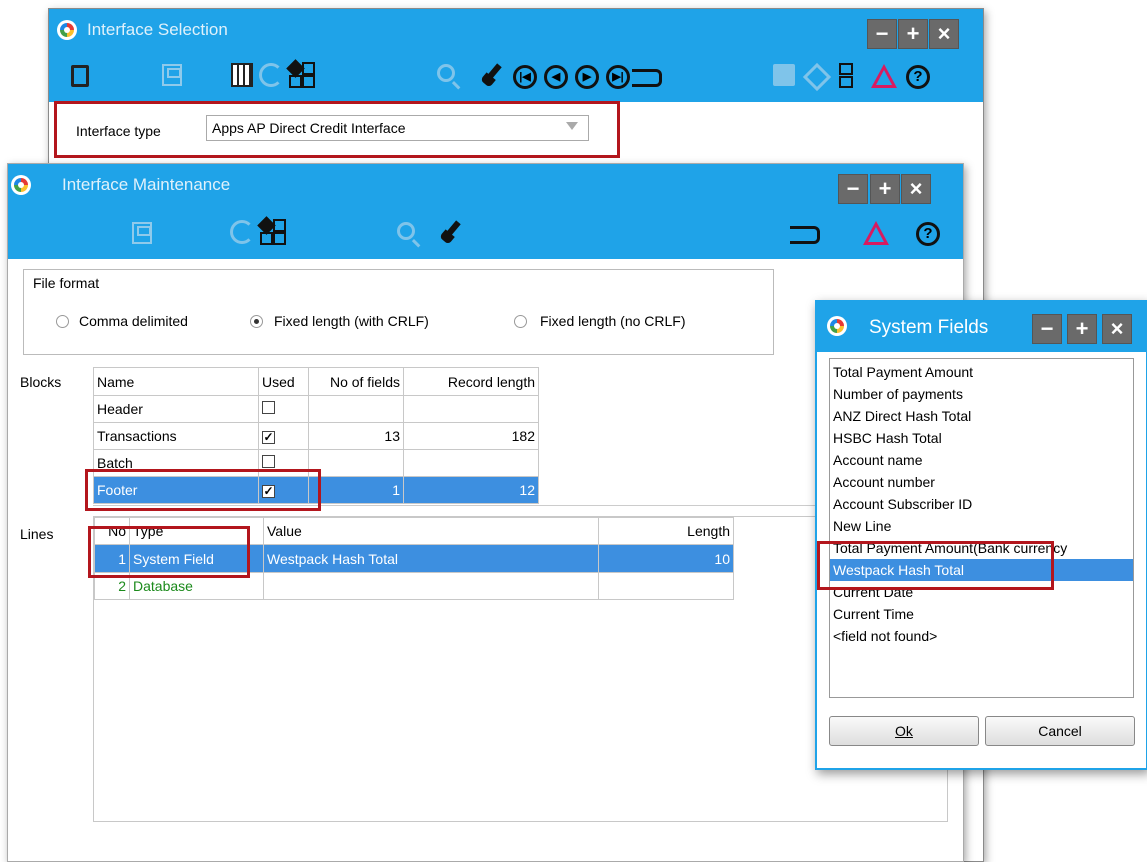 The width and height of the screenshot is (1147, 862). I want to click on used-checkbox: ✓, so click(268, 437).